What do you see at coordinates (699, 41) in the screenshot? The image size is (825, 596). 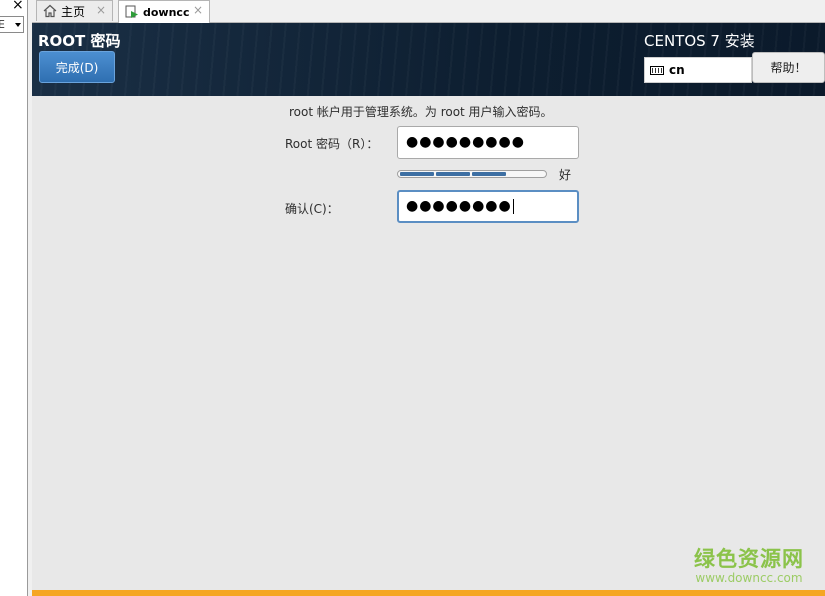 I see `product-name: CENTOS 7 安装` at bounding box center [699, 41].